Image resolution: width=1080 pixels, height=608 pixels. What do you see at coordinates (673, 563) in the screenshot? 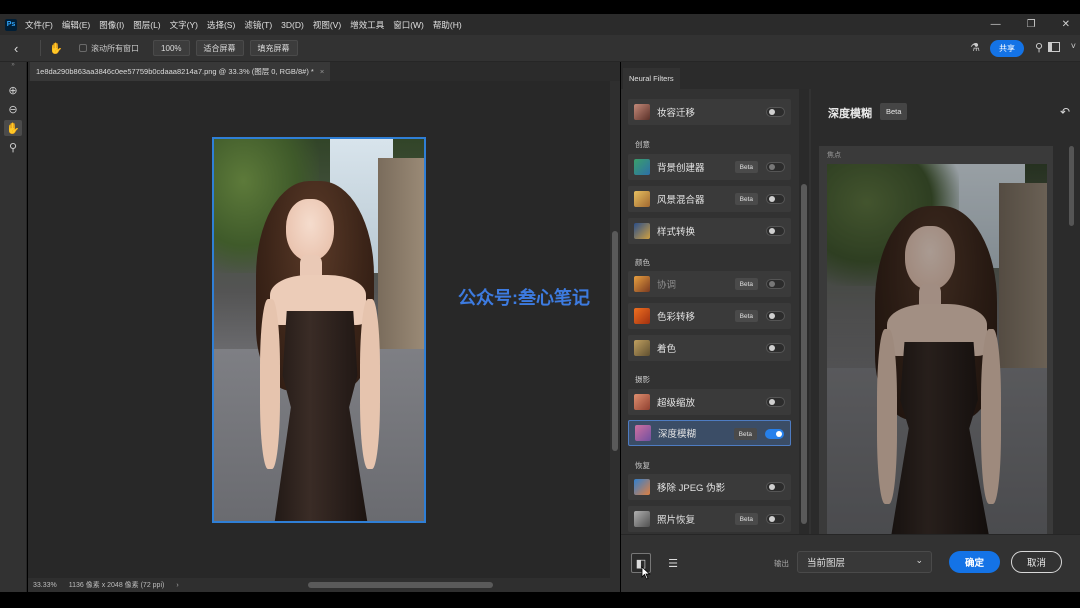
I see `layers-icon: ☰` at bounding box center [673, 563].